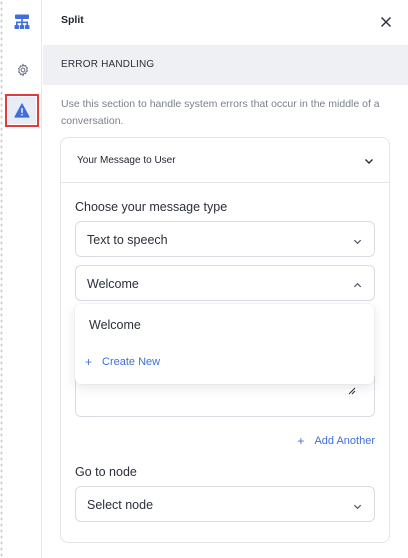 The width and height of the screenshot is (408, 558). I want to click on message-type-label: Choose your message type, so click(151, 207).